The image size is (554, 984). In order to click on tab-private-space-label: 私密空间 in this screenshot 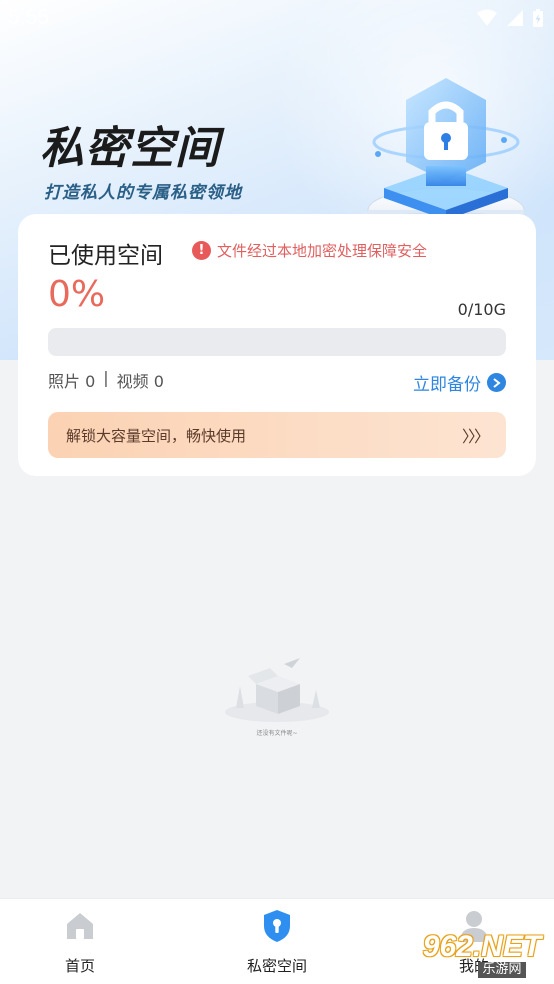, I will do `click(276, 966)`.